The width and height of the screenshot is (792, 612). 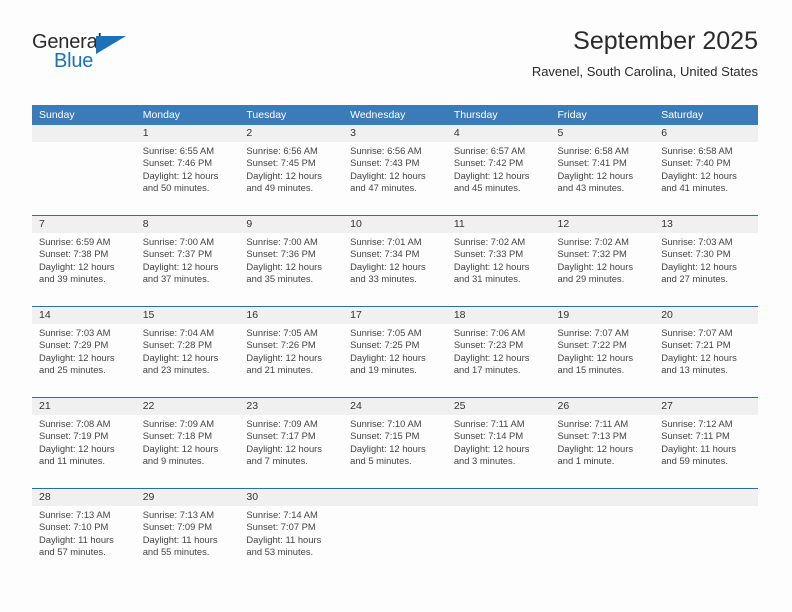 I want to click on date-number: 23, so click(x=291, y=406).